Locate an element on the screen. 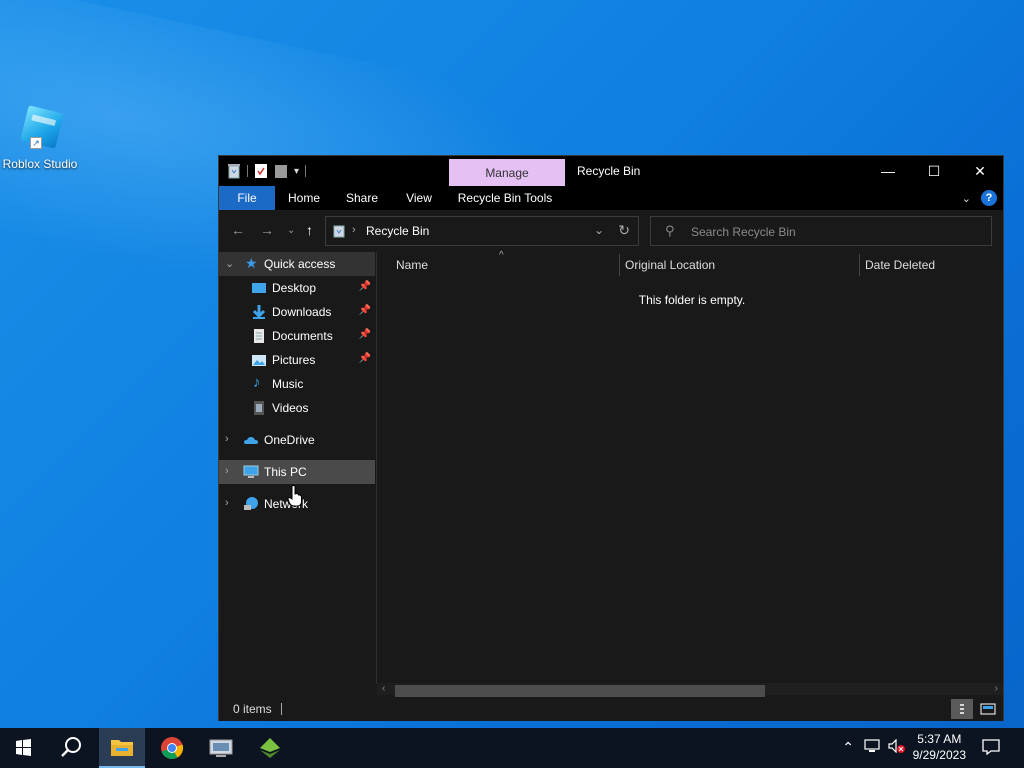  collapse-icon: ⌄ is located at coordinates (229, 263).